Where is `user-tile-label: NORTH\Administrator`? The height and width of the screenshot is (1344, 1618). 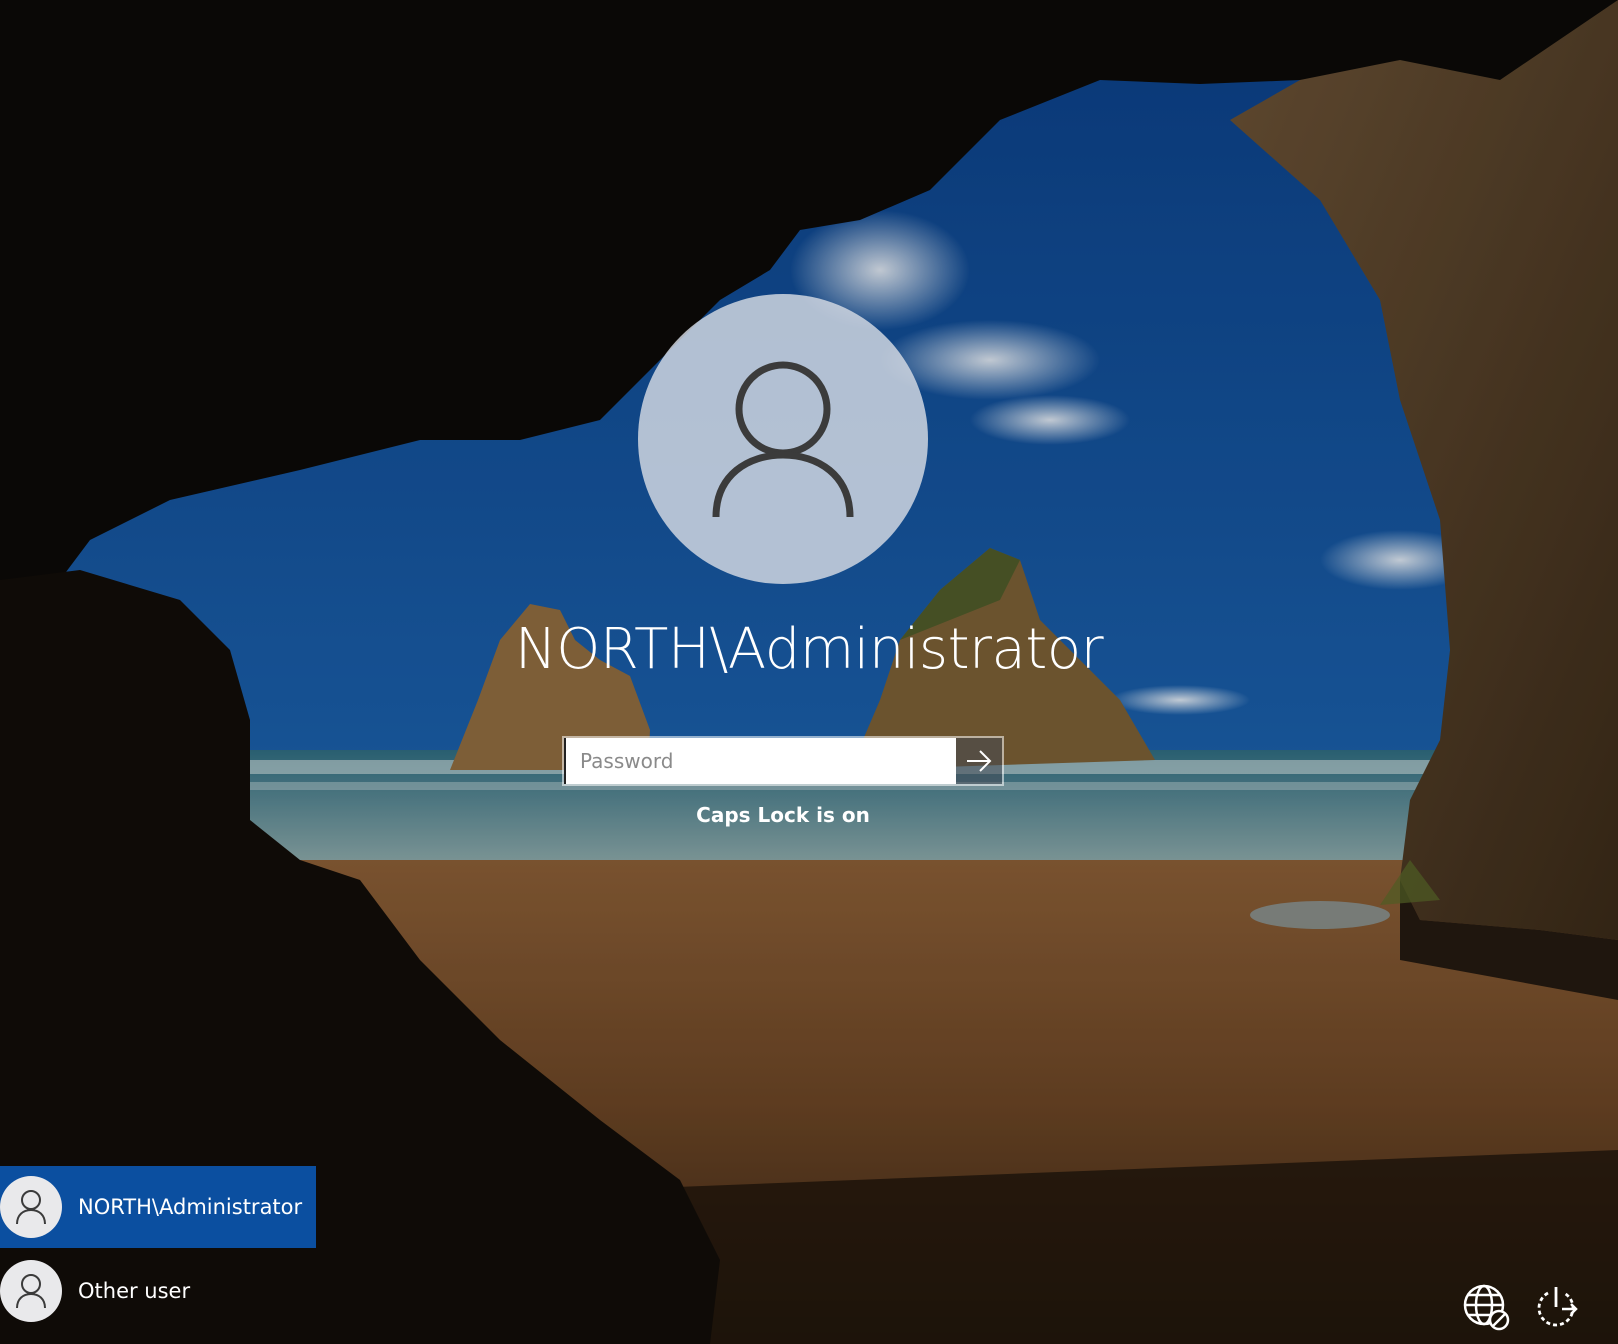 user-tile-label: NORTH\Administrator is located at coordinates (190, 1207).